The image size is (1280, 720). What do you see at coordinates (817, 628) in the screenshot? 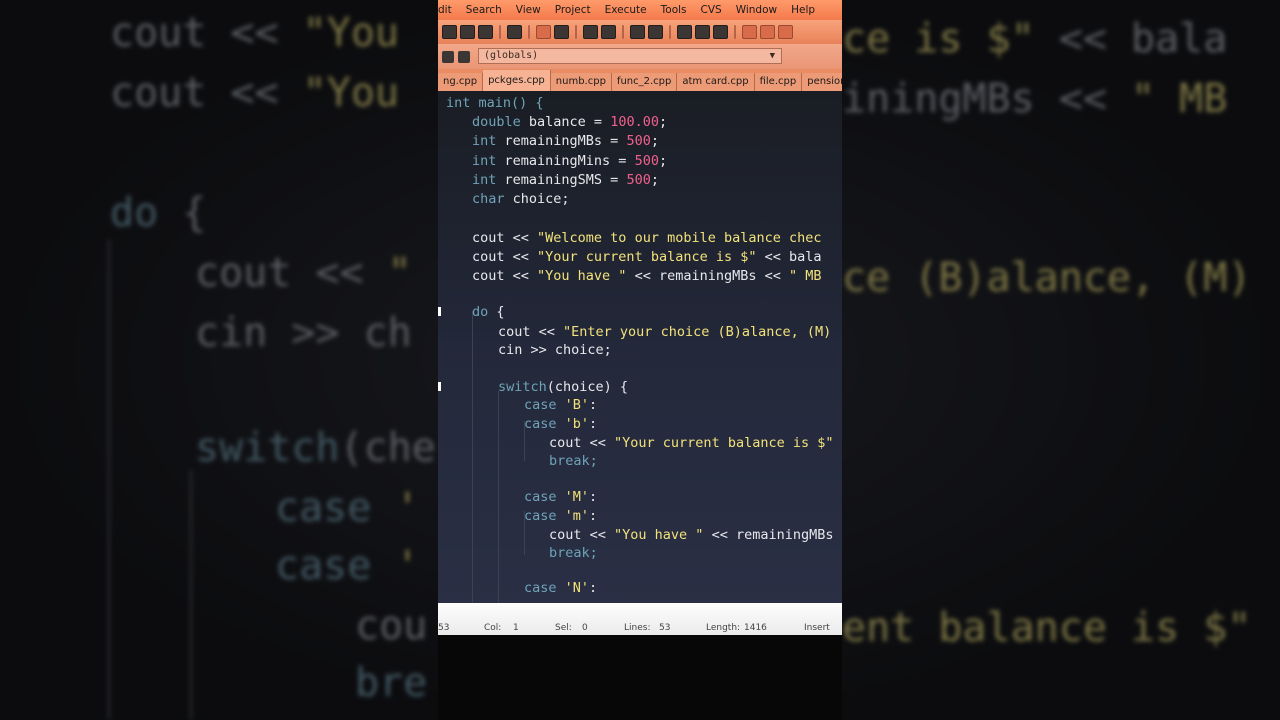
I see `status-mode: Insert` at bounding box center [817, 628].